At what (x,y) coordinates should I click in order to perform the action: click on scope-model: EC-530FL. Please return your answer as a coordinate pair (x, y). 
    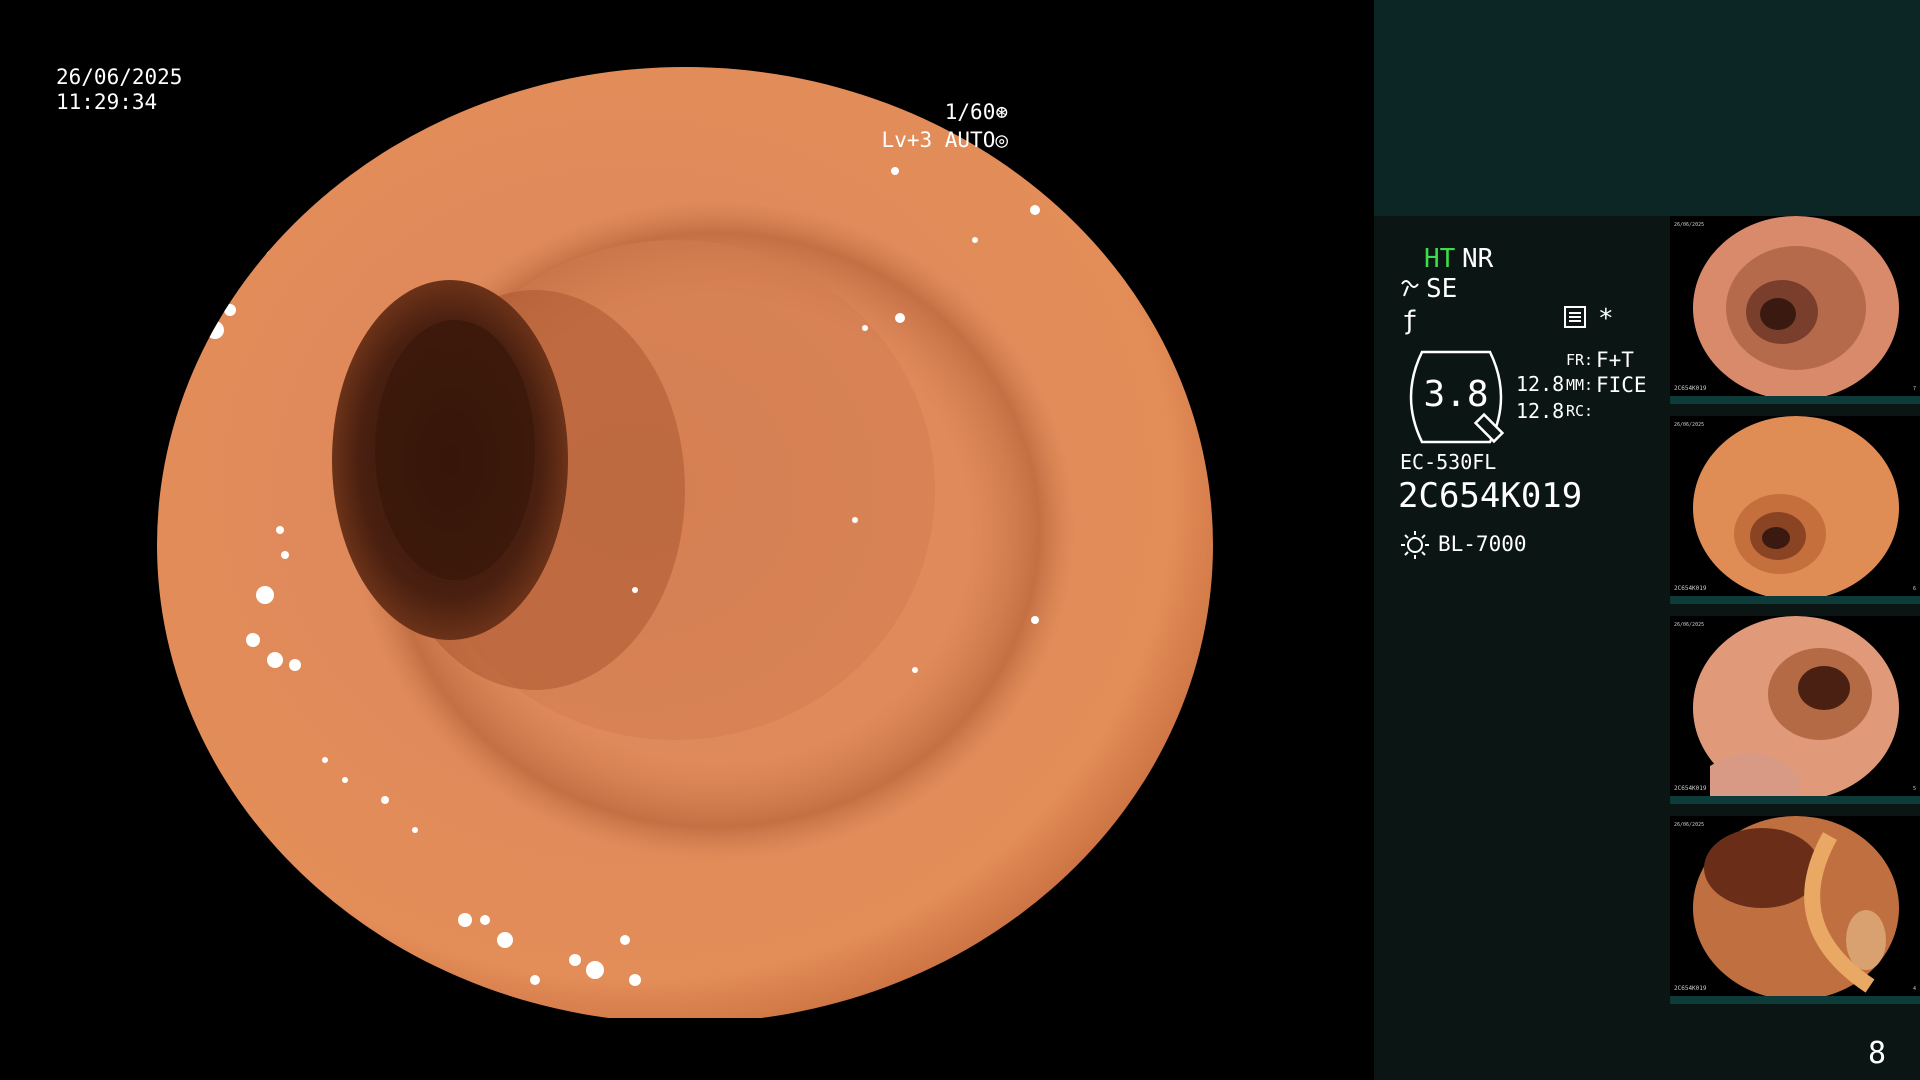
    Looking at the image, I should click on (1448, 462).